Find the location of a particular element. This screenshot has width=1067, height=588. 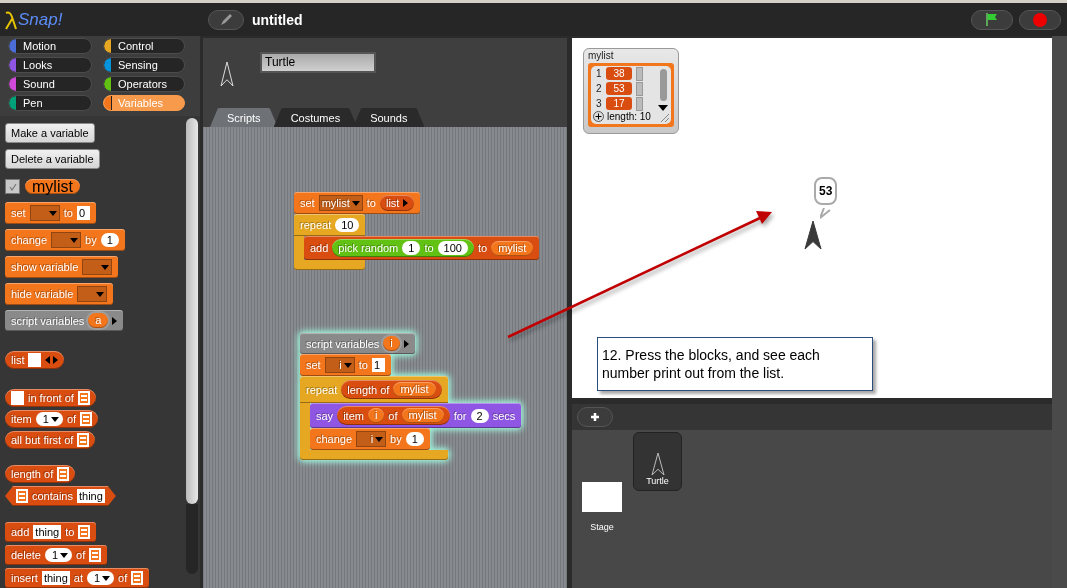

block-label: of is located at coordinates (71, 419).